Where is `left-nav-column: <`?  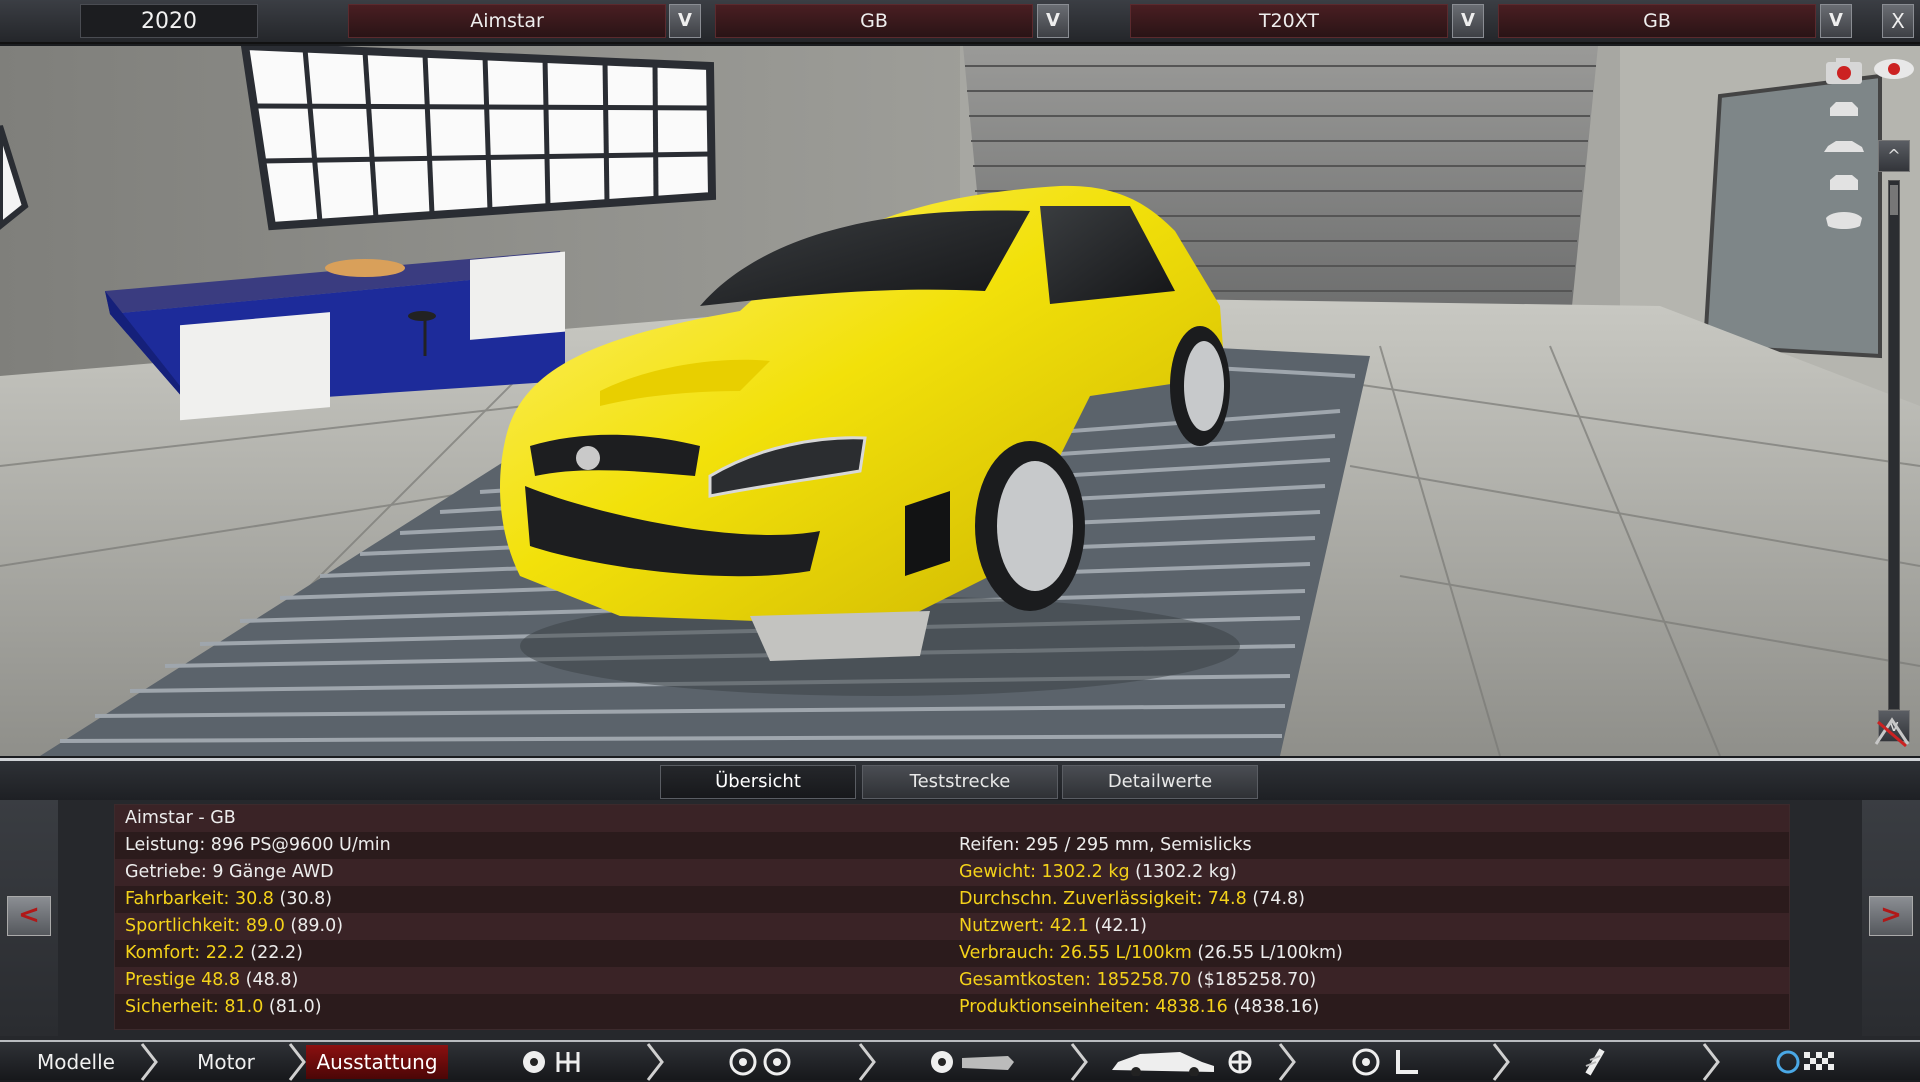
left-nav-column: < is located at coordinates (29, 918).